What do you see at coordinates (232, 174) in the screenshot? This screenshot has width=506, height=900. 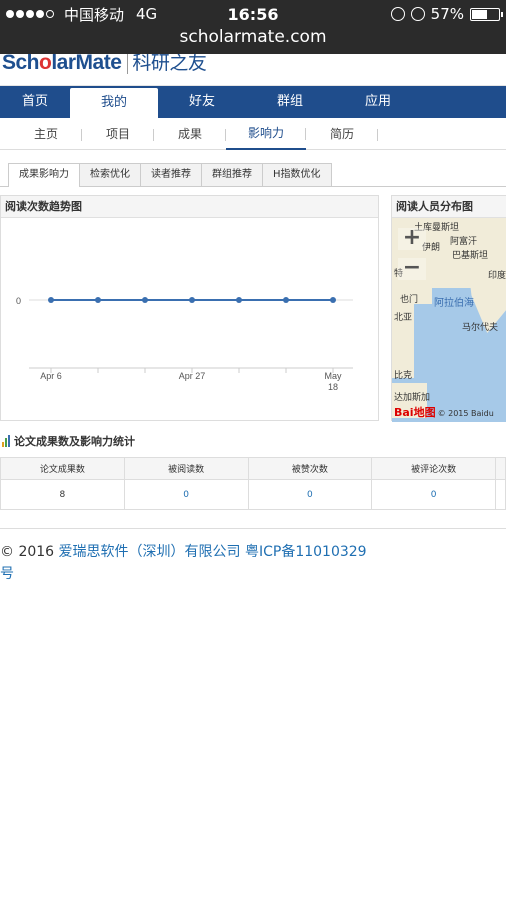 I see `tab-group-recommend: 群组推荐` at bounding box center [232, 174].